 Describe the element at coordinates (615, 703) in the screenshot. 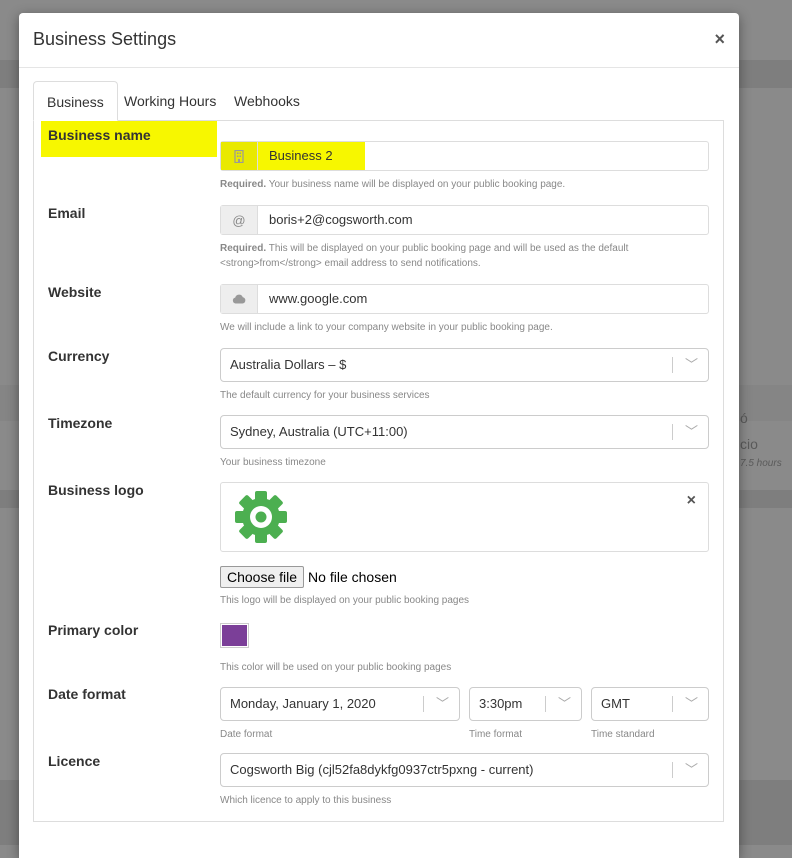

I see `time-standard-value: GMT` at that location.